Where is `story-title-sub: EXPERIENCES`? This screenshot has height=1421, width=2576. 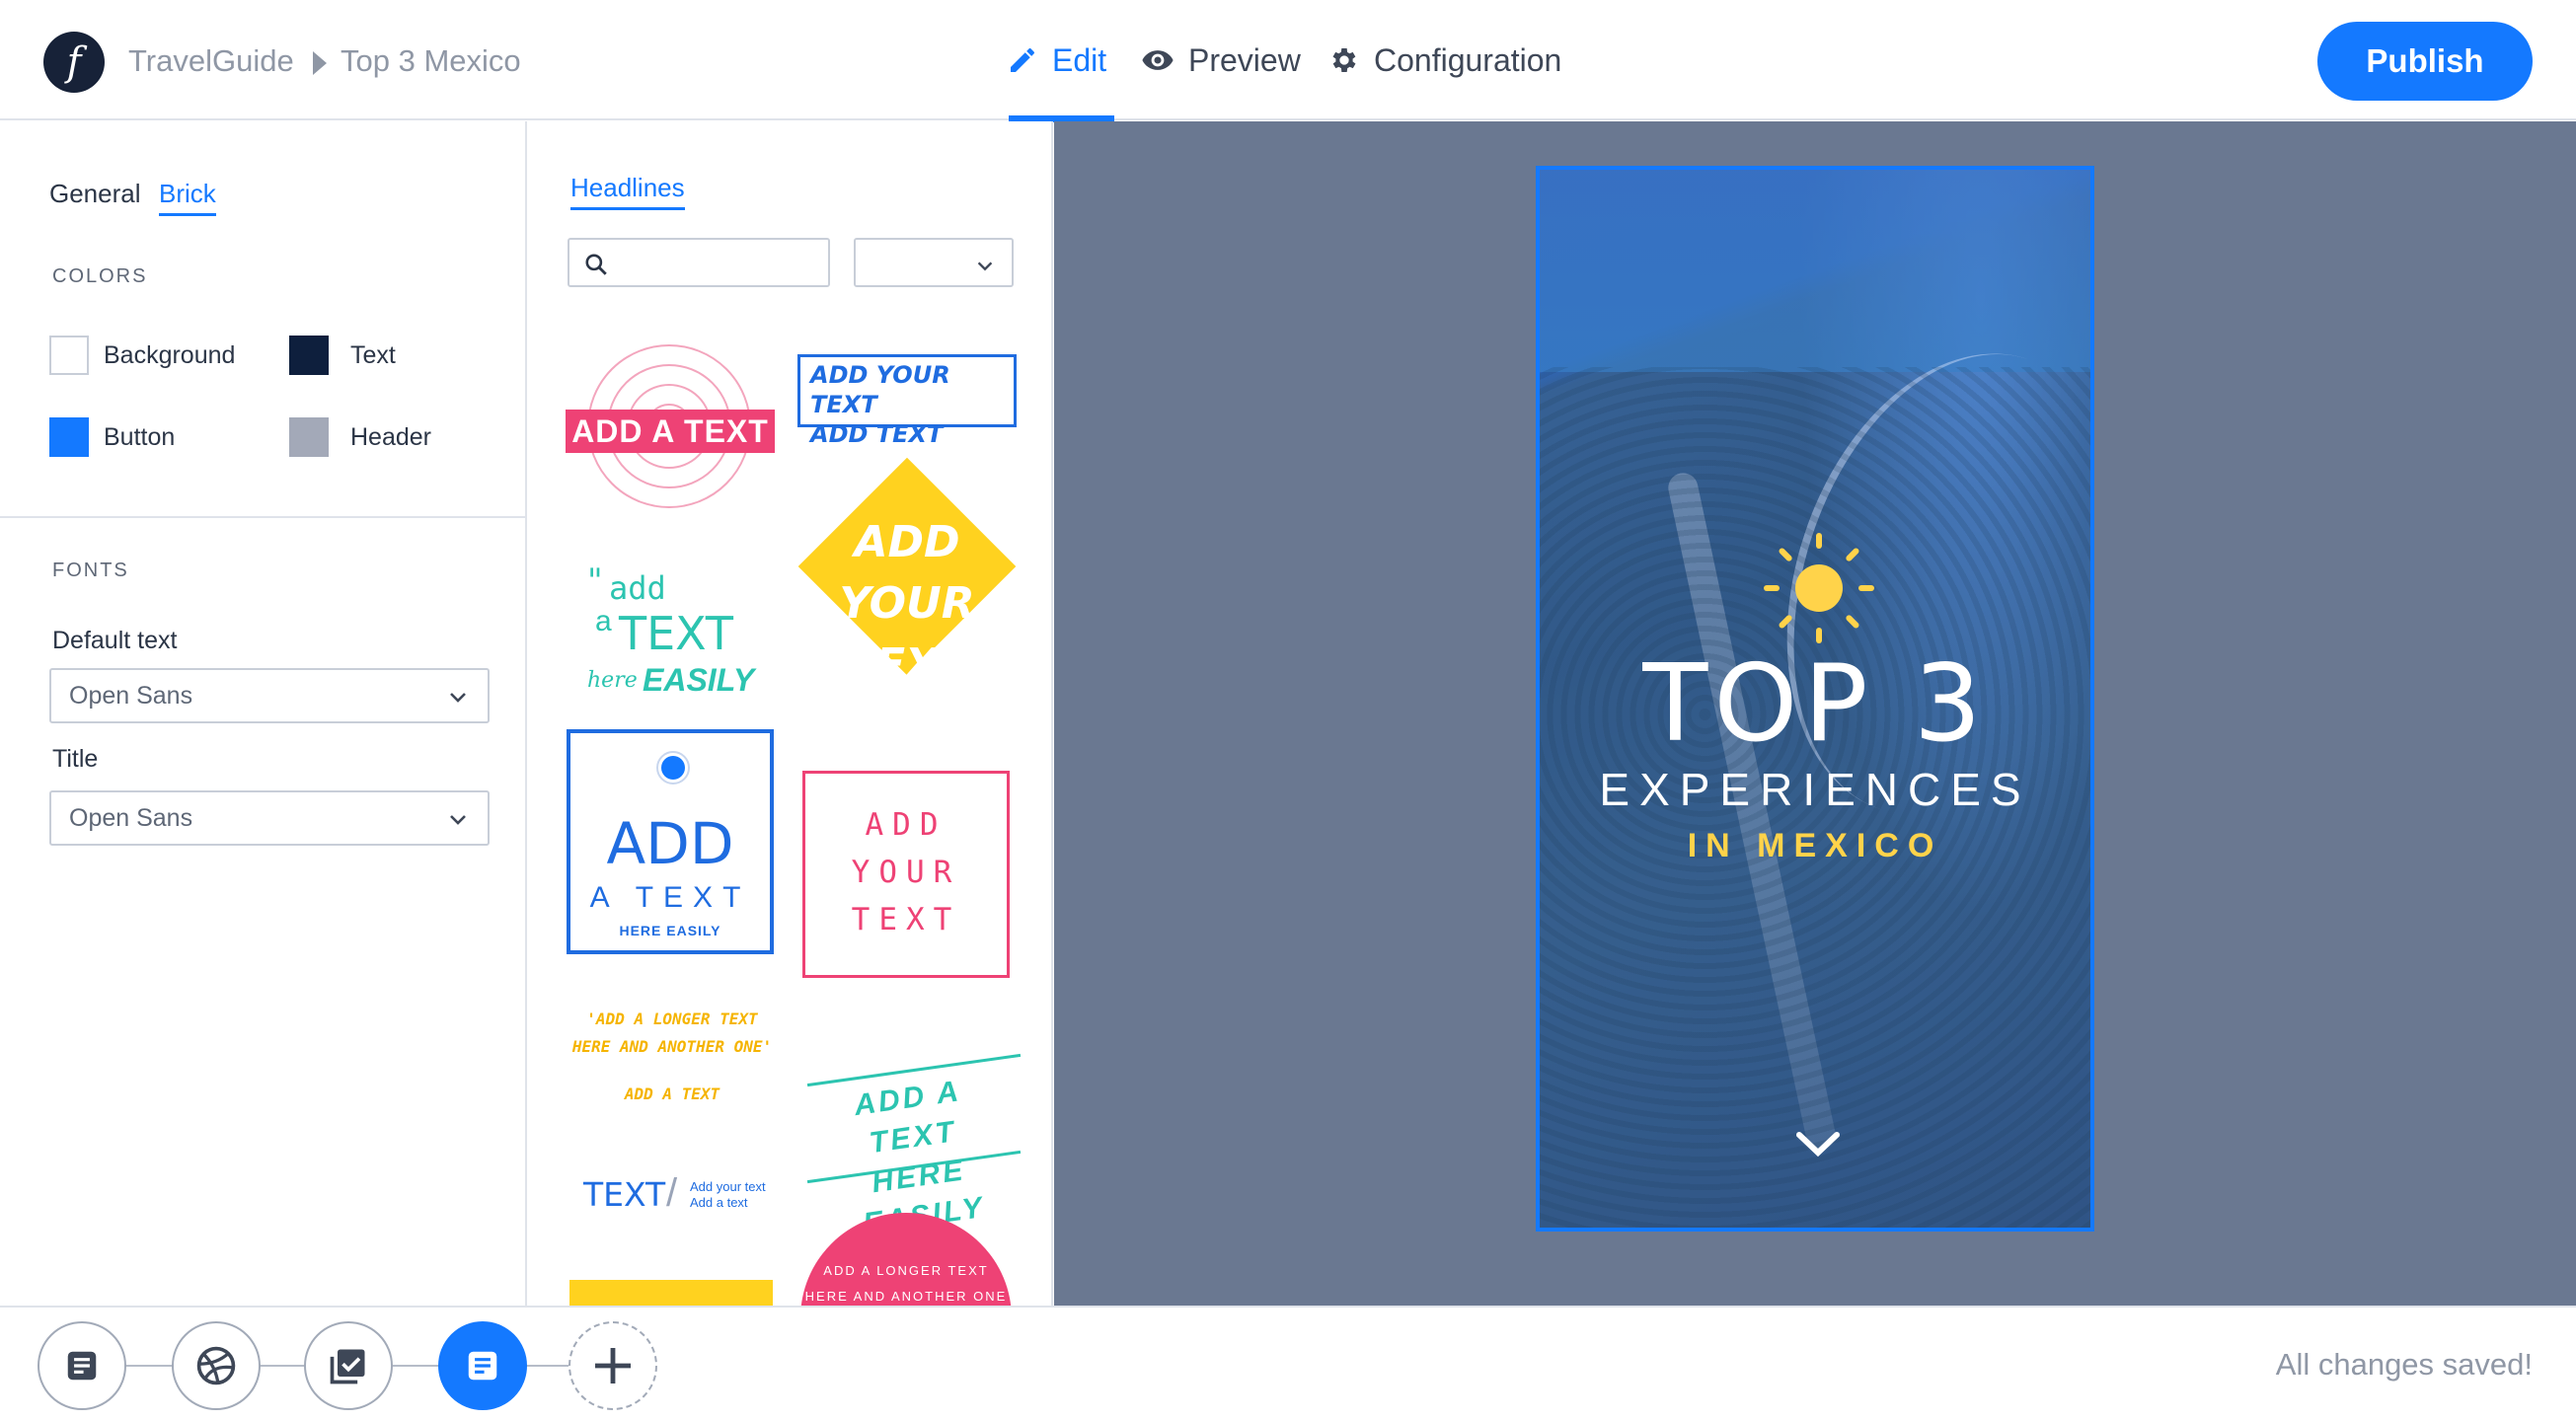 story-title-sub: EXPERIENCES is located at coordinates (1815, 790).